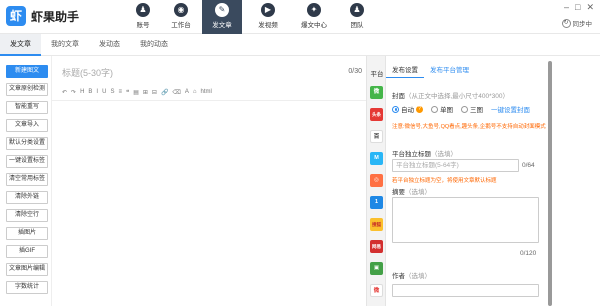  What do you see at coordinates (418, 192) in the screenshot?
I see `summary-hint: （选填）` at bounding box center [418, 192].